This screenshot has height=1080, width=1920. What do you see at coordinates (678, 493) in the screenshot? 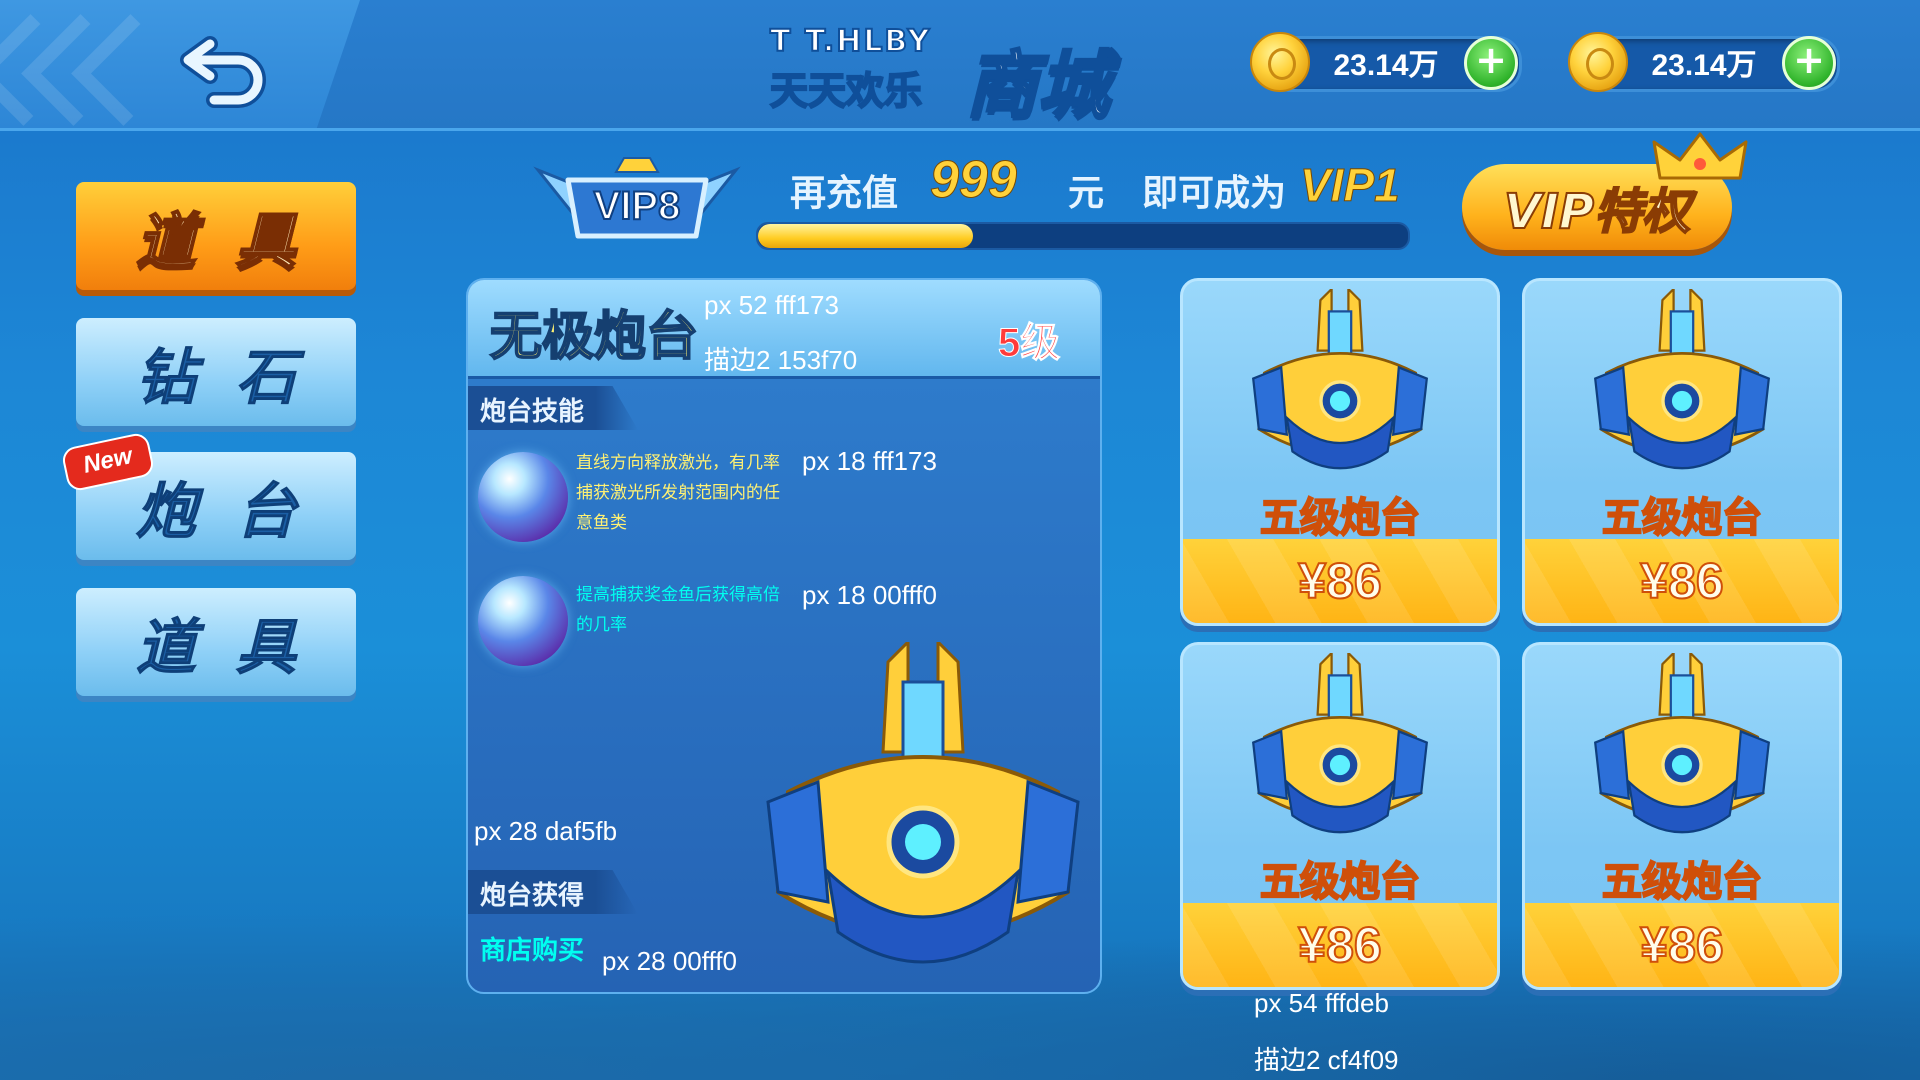
I see `skill-1-desc: 直线方向释放激光，有几率捕获激光所发射范围内的任意鱼类` at bounding box center [678, 493].